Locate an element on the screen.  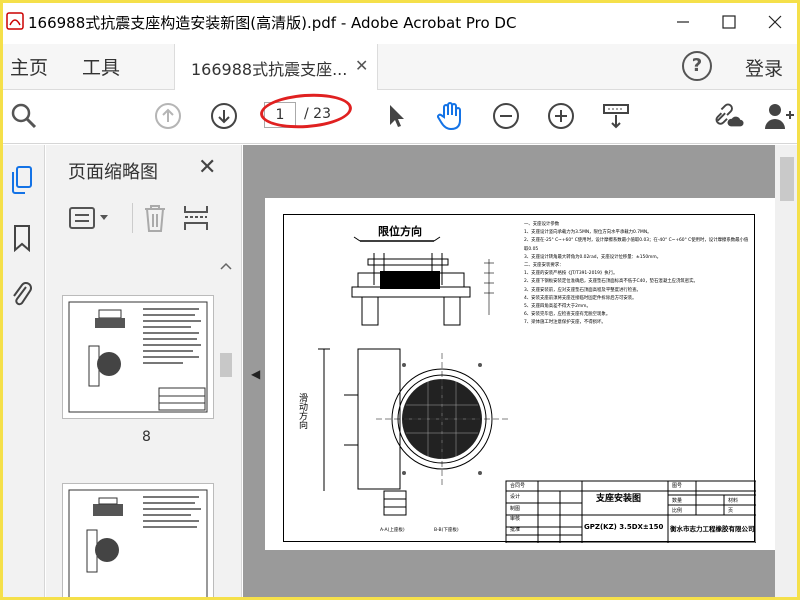
note-line: 1、支座设计竖向承载力为3.5MN，限位方向水平承载力0.7MN。 is located at coordinates (588, 233).